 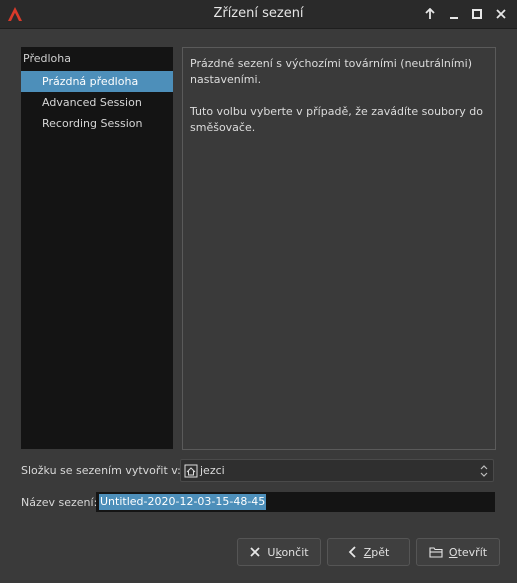 I want to click on session-name-value: Untitled-2020-12-03-15-48-45, so click(x=183, y=502).